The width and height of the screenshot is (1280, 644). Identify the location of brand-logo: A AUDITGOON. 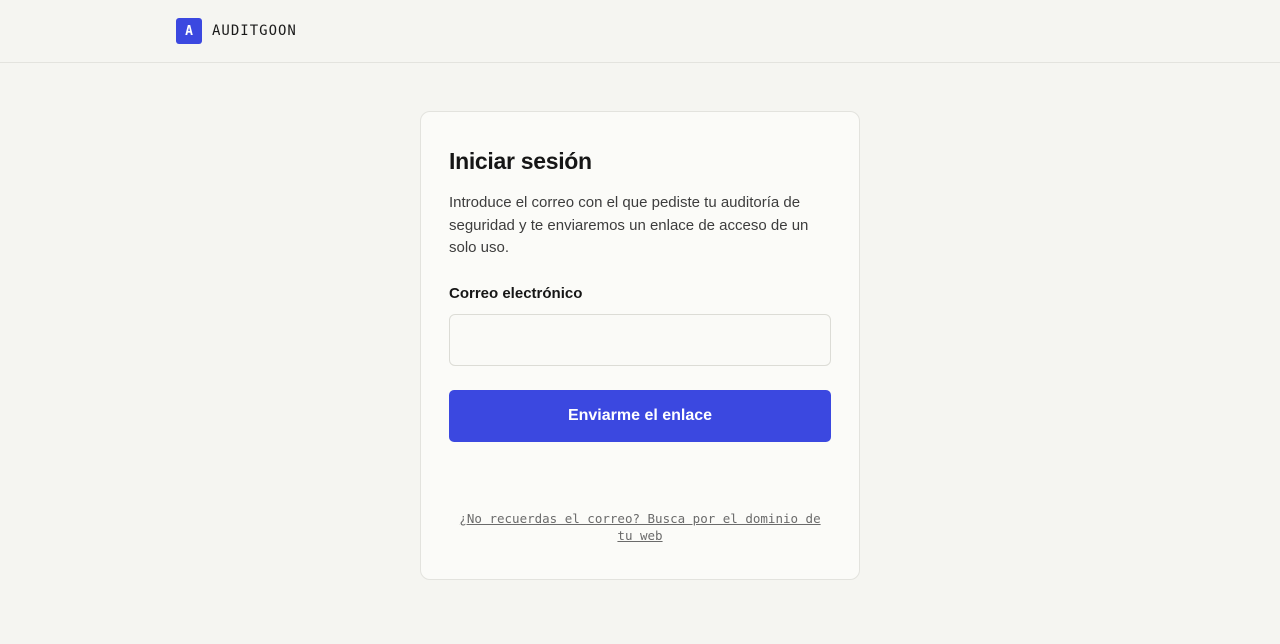
(236, 31).